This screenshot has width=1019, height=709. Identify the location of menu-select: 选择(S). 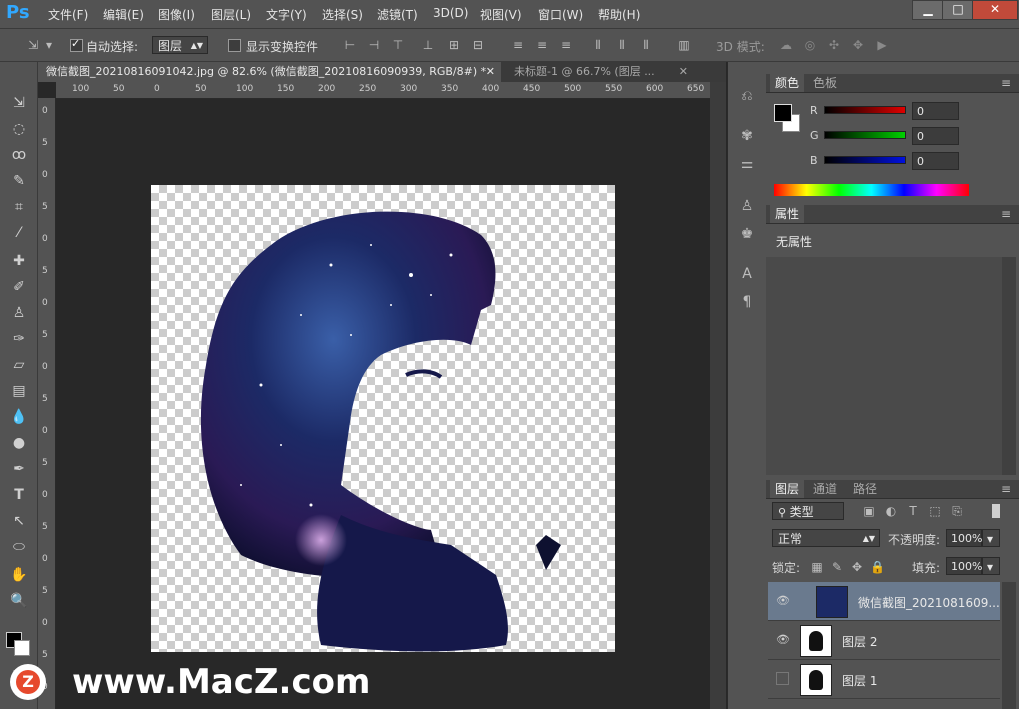
(342, 14).